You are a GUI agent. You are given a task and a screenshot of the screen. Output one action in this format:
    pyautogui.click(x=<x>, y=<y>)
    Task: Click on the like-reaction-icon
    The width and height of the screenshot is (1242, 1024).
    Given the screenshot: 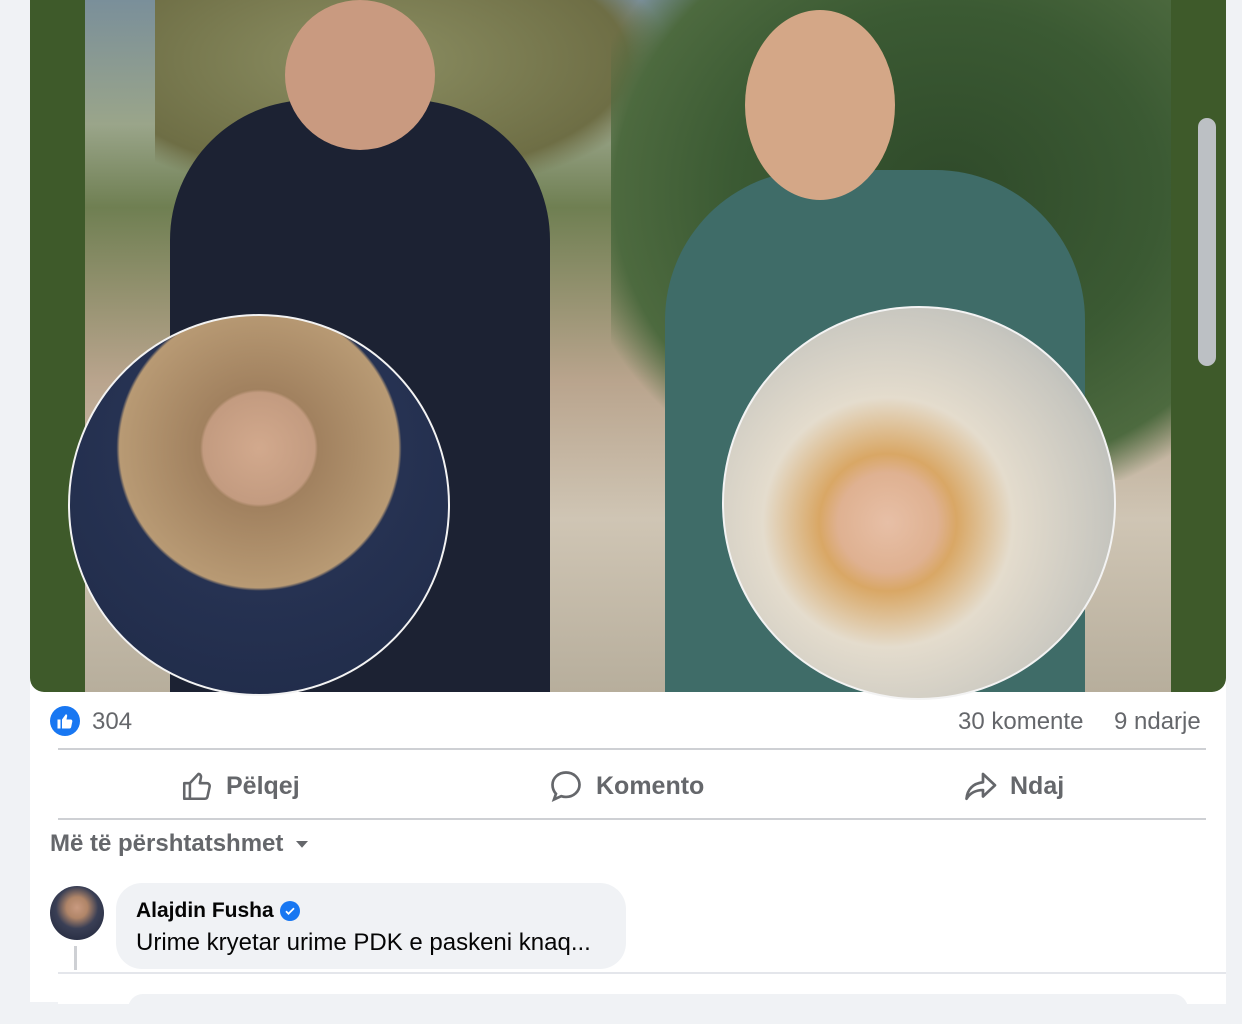 What is the action you would take?
    pyautogui.click(x=65, y=721)
    